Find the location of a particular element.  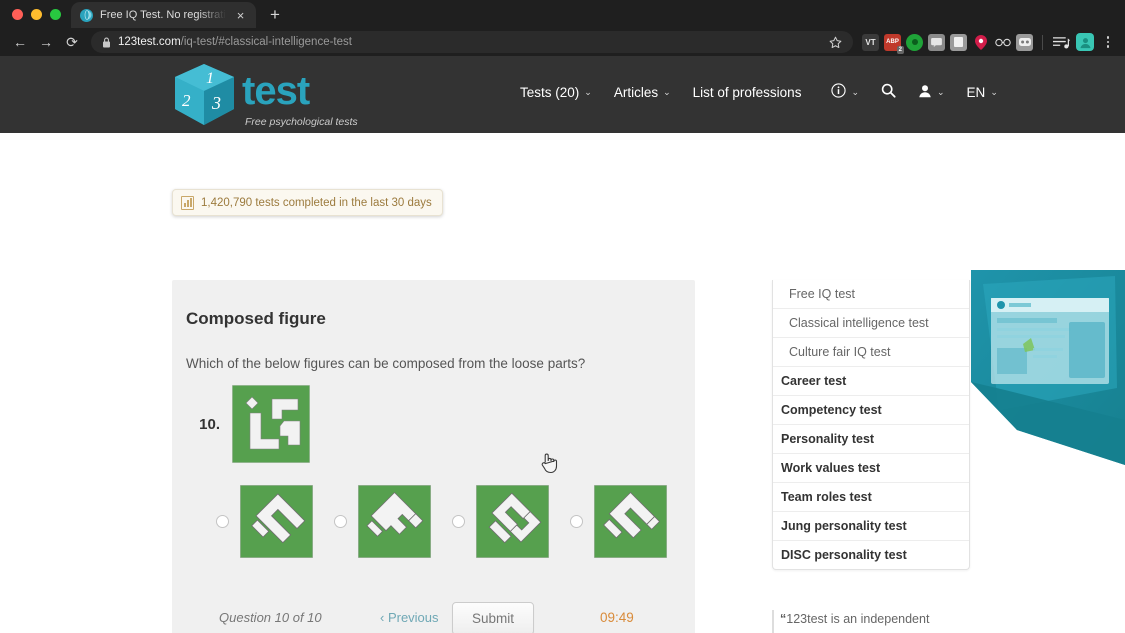

sidebar-item-culture-fair-iq-test: Culture fair IQ test is located at coordinates (871, 351).